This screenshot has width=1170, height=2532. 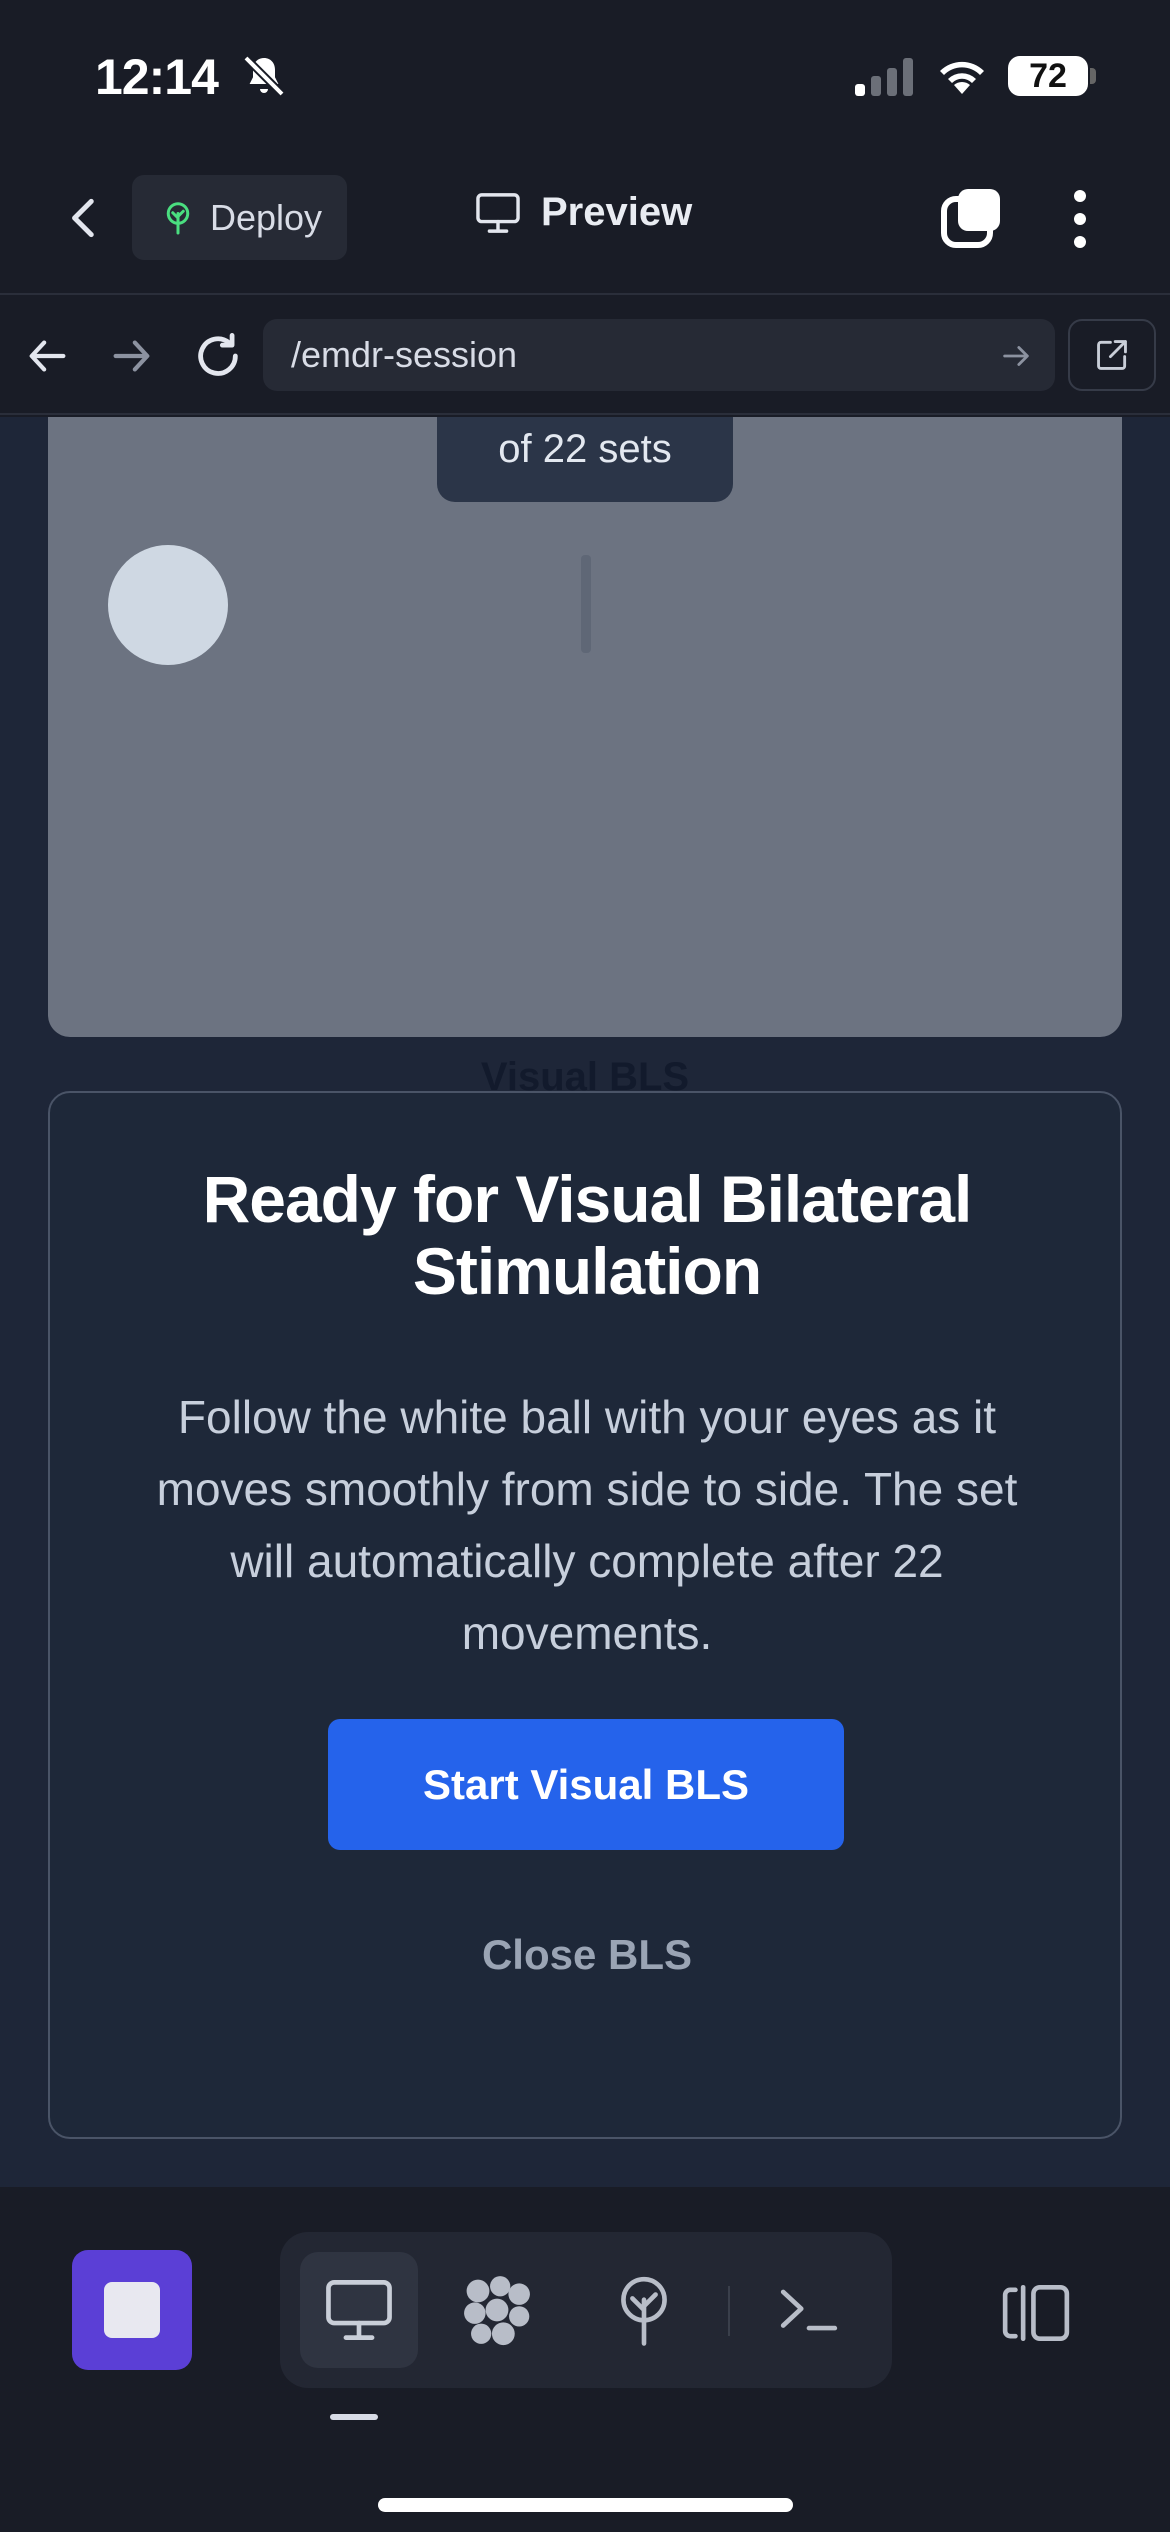 I want to click on deploy-button: Deploy, so click(x=239, y=217).